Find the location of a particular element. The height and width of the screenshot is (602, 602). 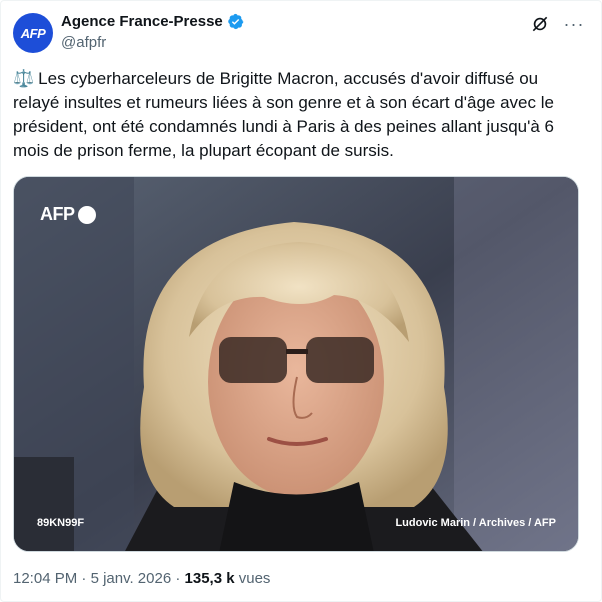

tweet-meta: 12:04 PM · 5 janv. 2026 · 135,3 k vues is located at coordinates (141, 578).